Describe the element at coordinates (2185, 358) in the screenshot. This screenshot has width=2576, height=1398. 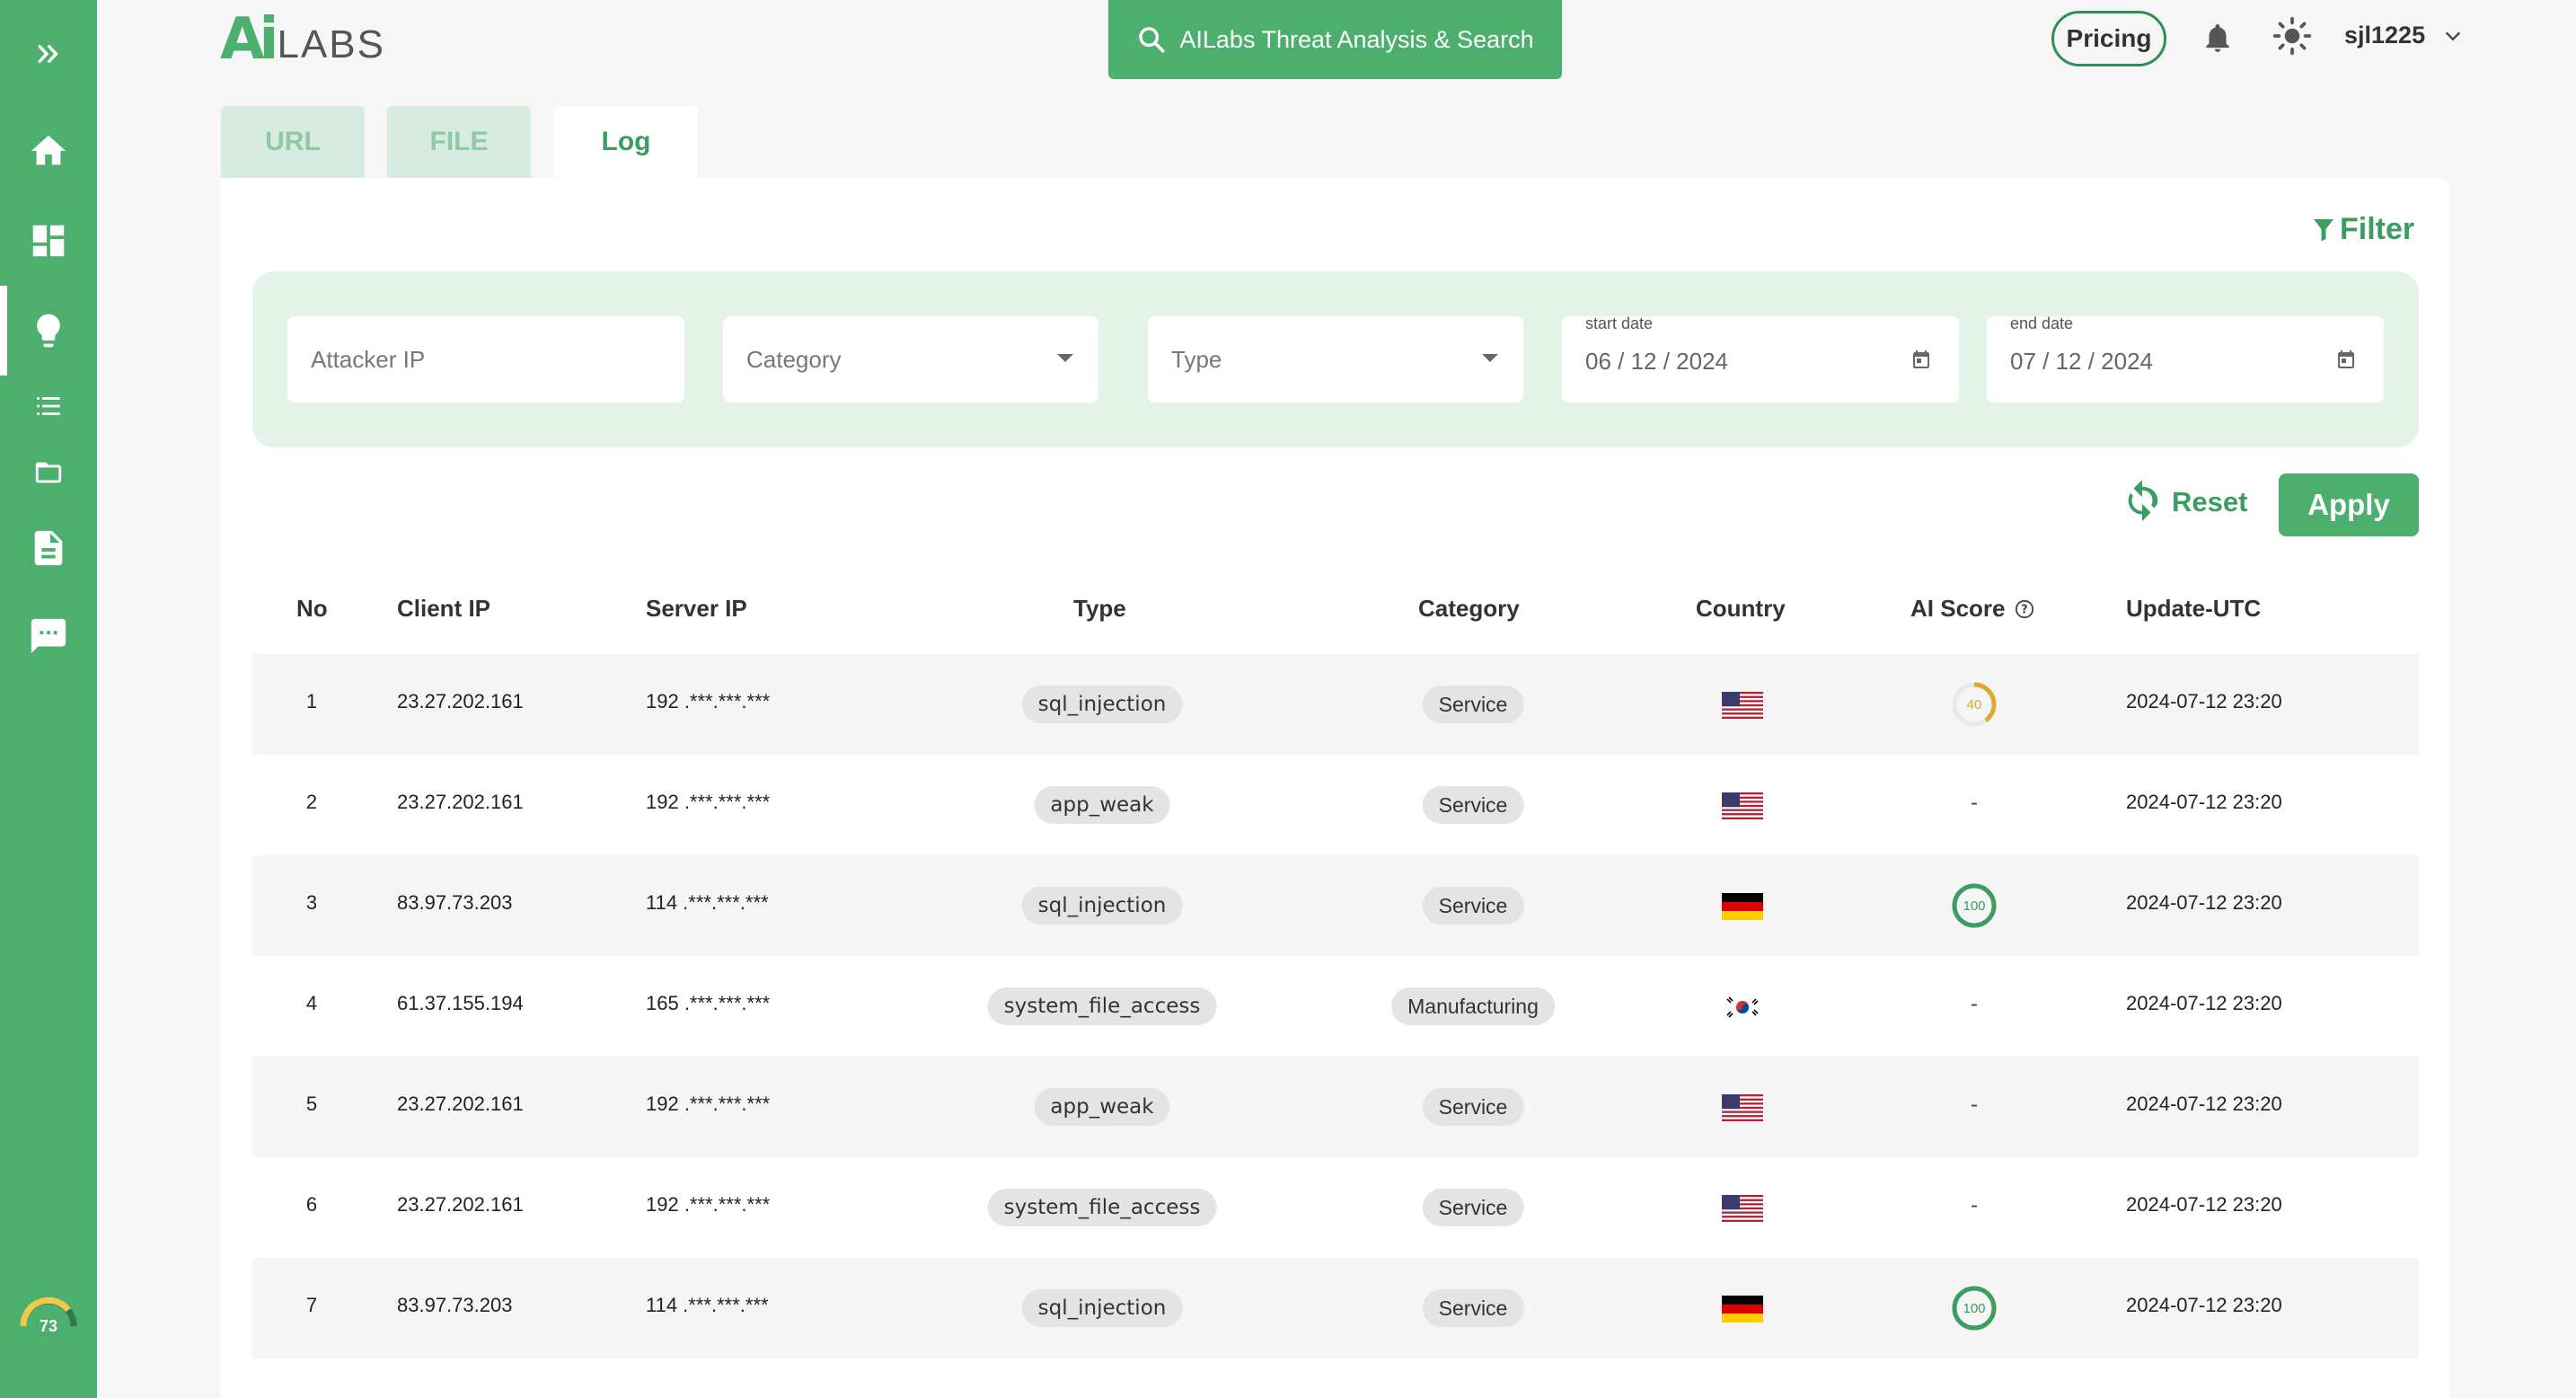
I see `end-date-input: end date 07 / 12 / 2024` at that location.